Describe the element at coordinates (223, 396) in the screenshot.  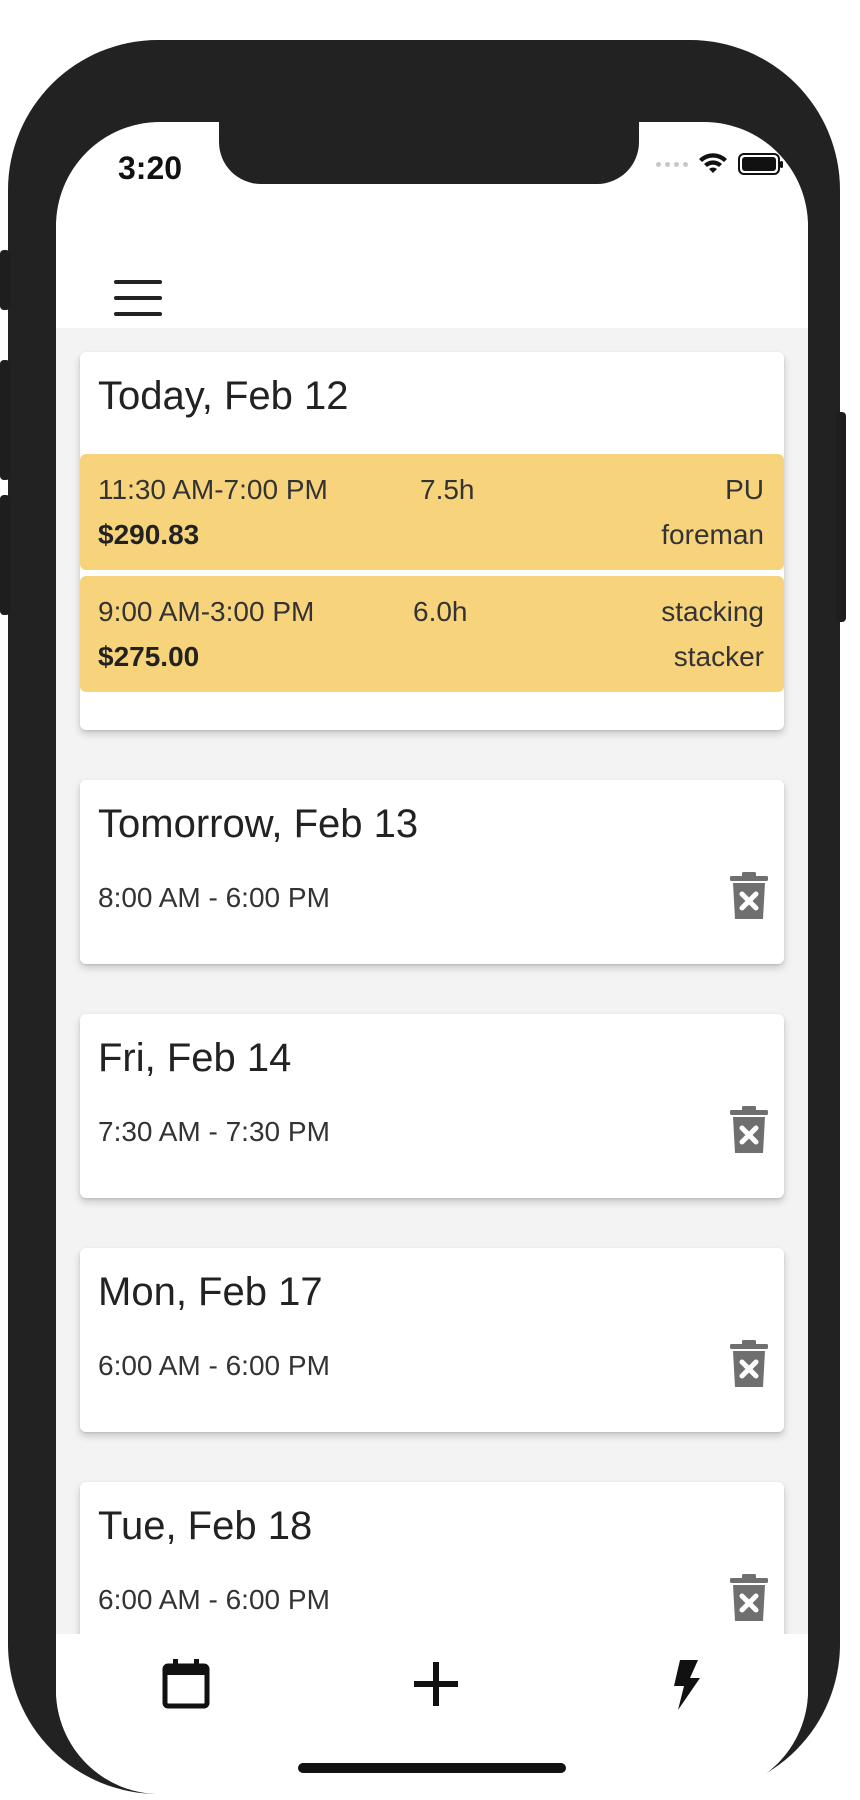
I see `day-title: Today, Feb 12` at that location.